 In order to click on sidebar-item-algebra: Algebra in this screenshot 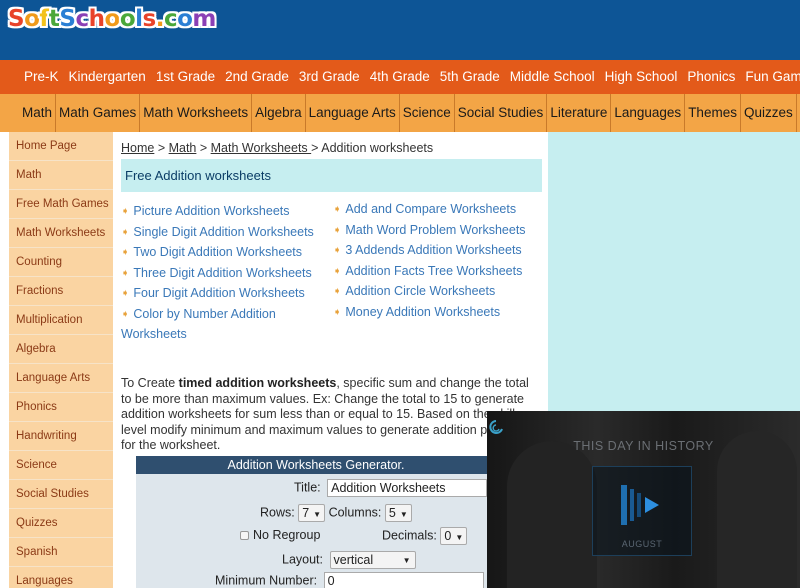, I will do `click(61, 349)`.